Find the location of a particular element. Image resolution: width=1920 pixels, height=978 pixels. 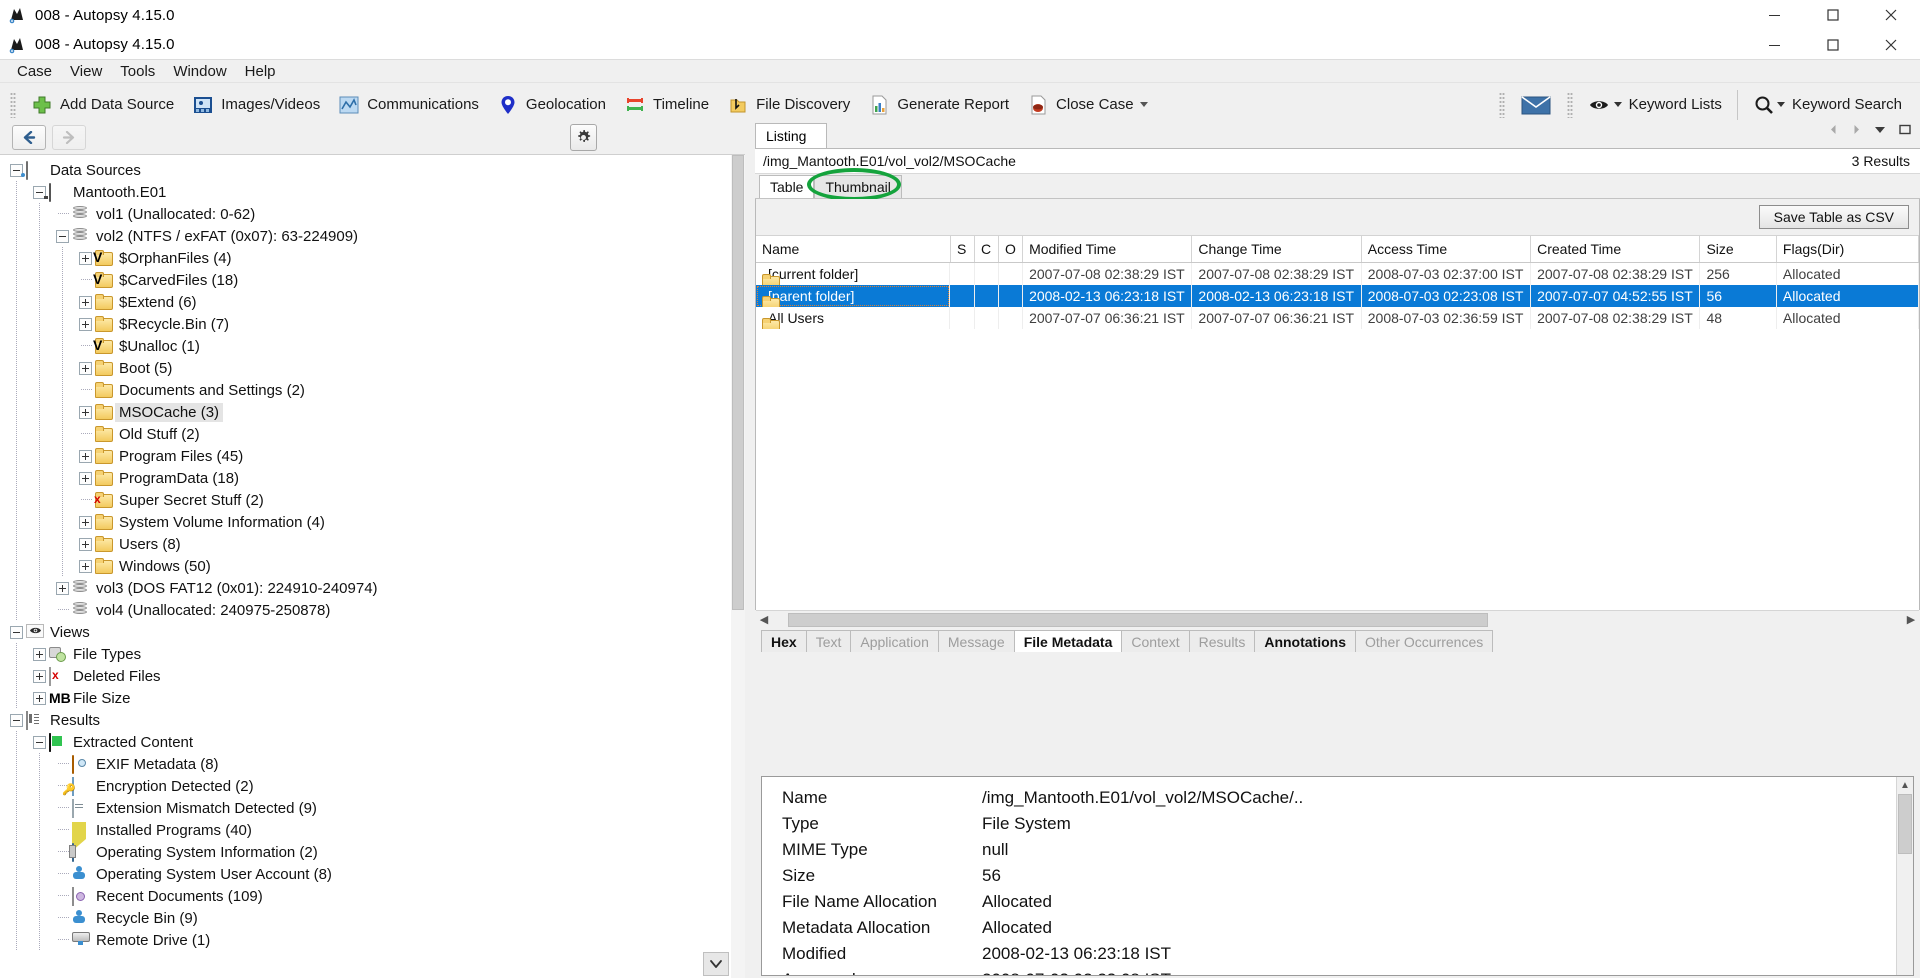

close-case-button: Close Case is located at coordinates (1087, 105).